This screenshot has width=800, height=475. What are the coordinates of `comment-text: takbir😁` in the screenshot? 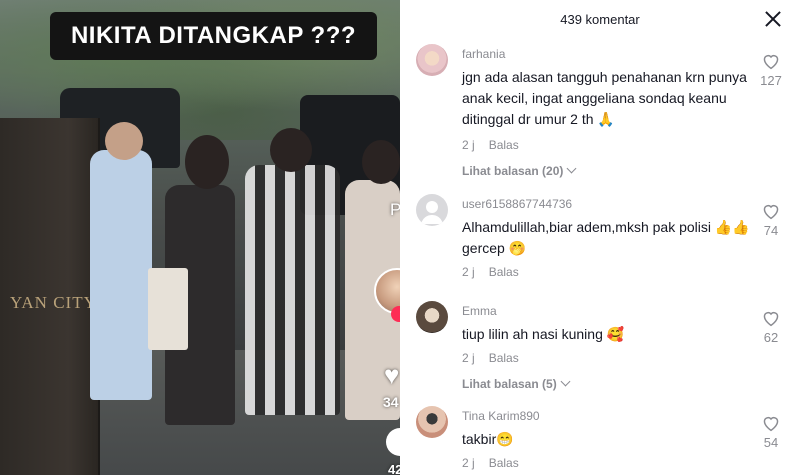 It's located at (488, 439).